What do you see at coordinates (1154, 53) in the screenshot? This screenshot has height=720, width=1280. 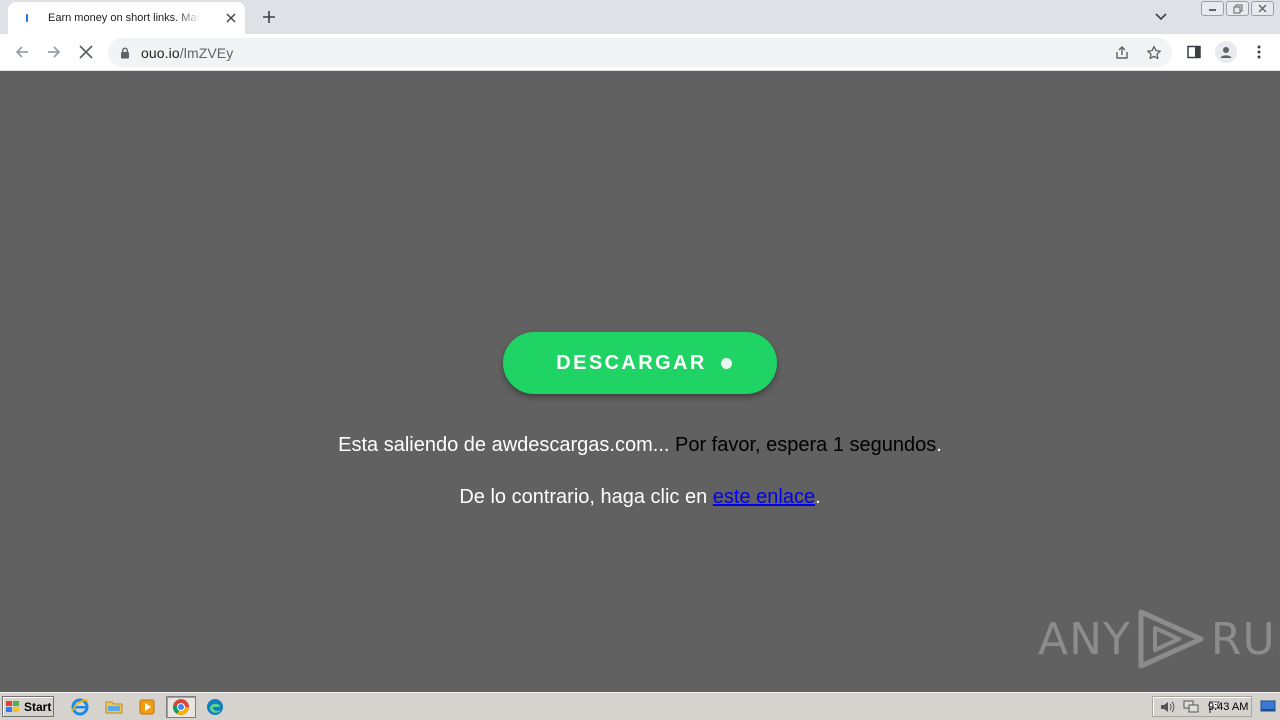 I see `star-icon` at bounding box center [1154, 53].